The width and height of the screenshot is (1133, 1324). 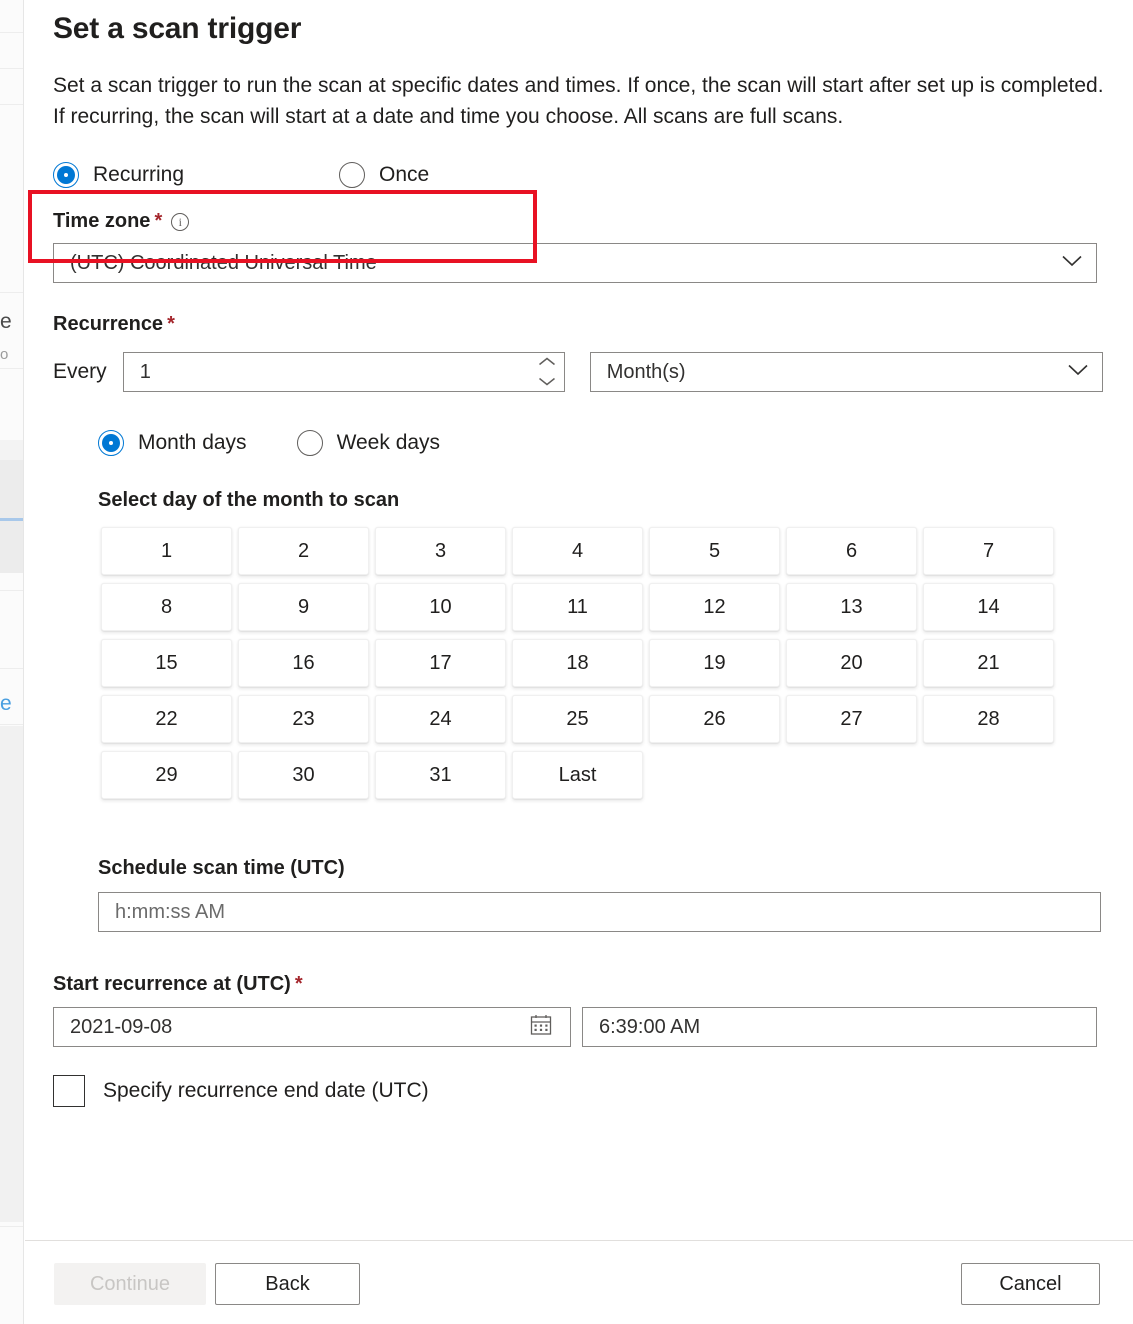 What do you see at coordinates (111, 443) in the screenshot?
I see `radio-month-days-icon` at bounding box center [111, 443].